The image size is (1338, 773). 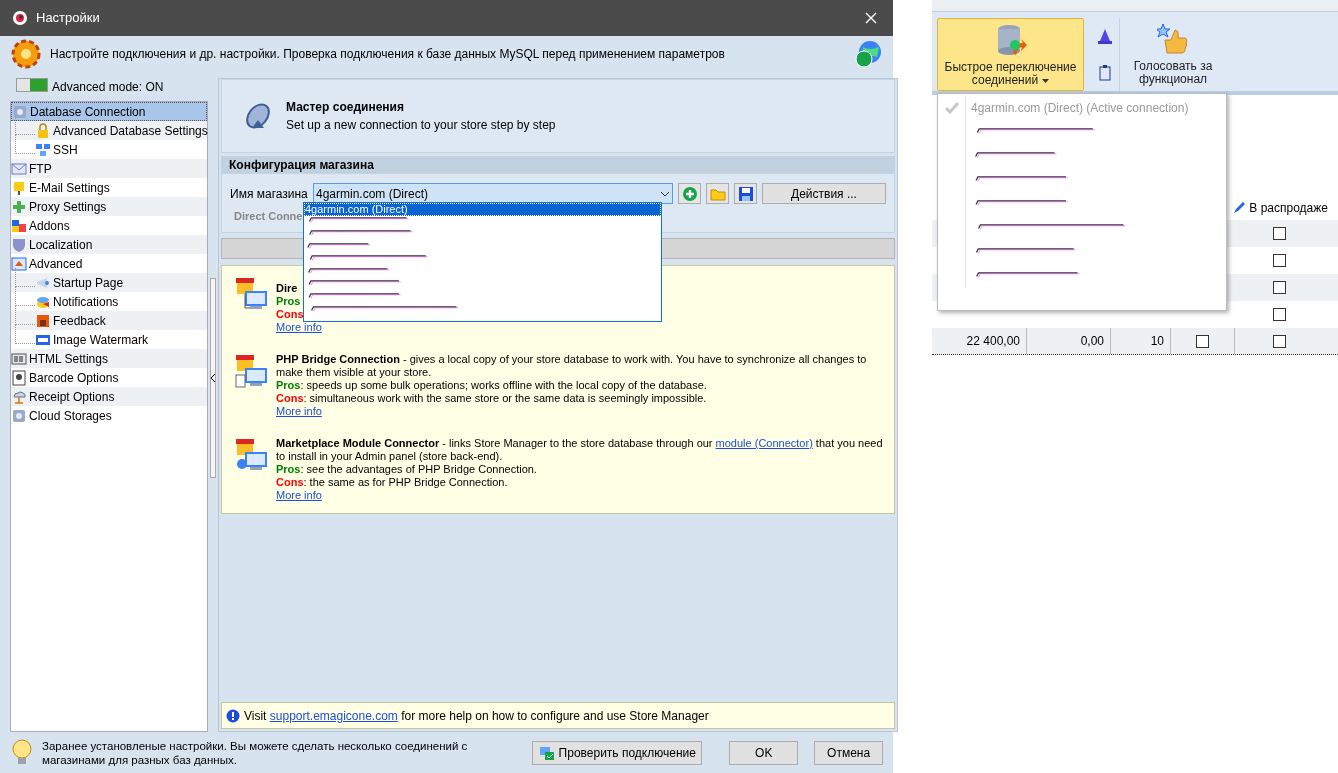 What do you see at coordinates (580, 450) in the screenshot?
I see `connection-description: Marketplace Module Connector - links Store Manager to the store database through our module (Connector) that you need to install in your Admin panel (store back-end).` at bounding box center [580, 450].